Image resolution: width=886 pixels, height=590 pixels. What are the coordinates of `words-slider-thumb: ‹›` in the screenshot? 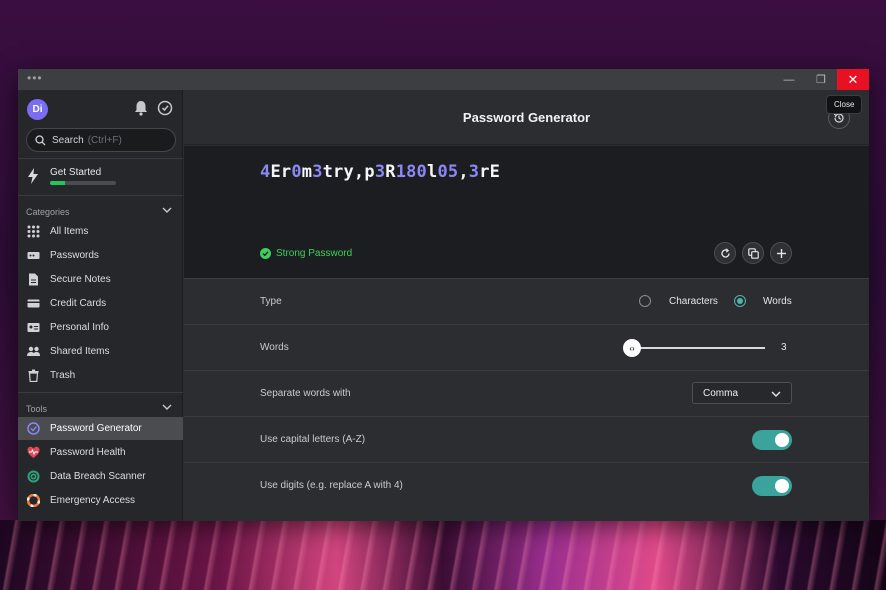 It's located at (632, 348).